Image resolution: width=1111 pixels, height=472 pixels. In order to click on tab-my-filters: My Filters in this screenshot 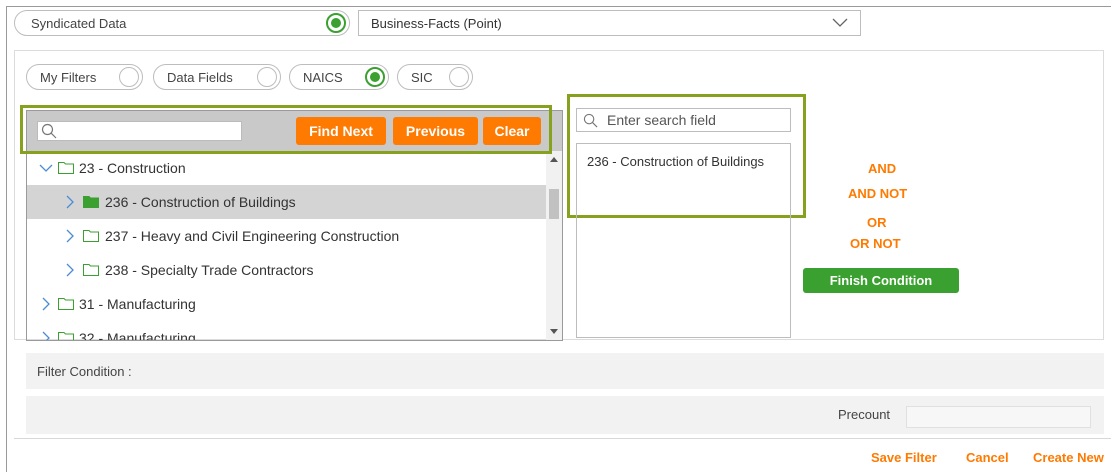, I will do `click(84, 77)`.